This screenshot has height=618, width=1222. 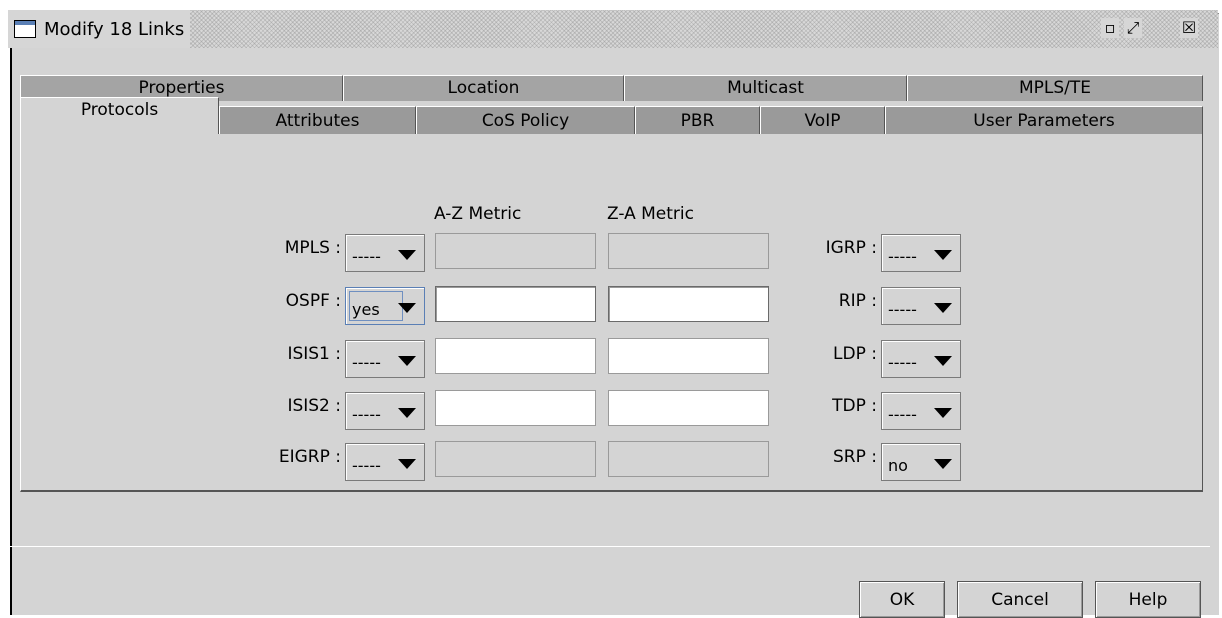 I want to click on isis2-label: ISIS2 :, so click(x=314, y=406).